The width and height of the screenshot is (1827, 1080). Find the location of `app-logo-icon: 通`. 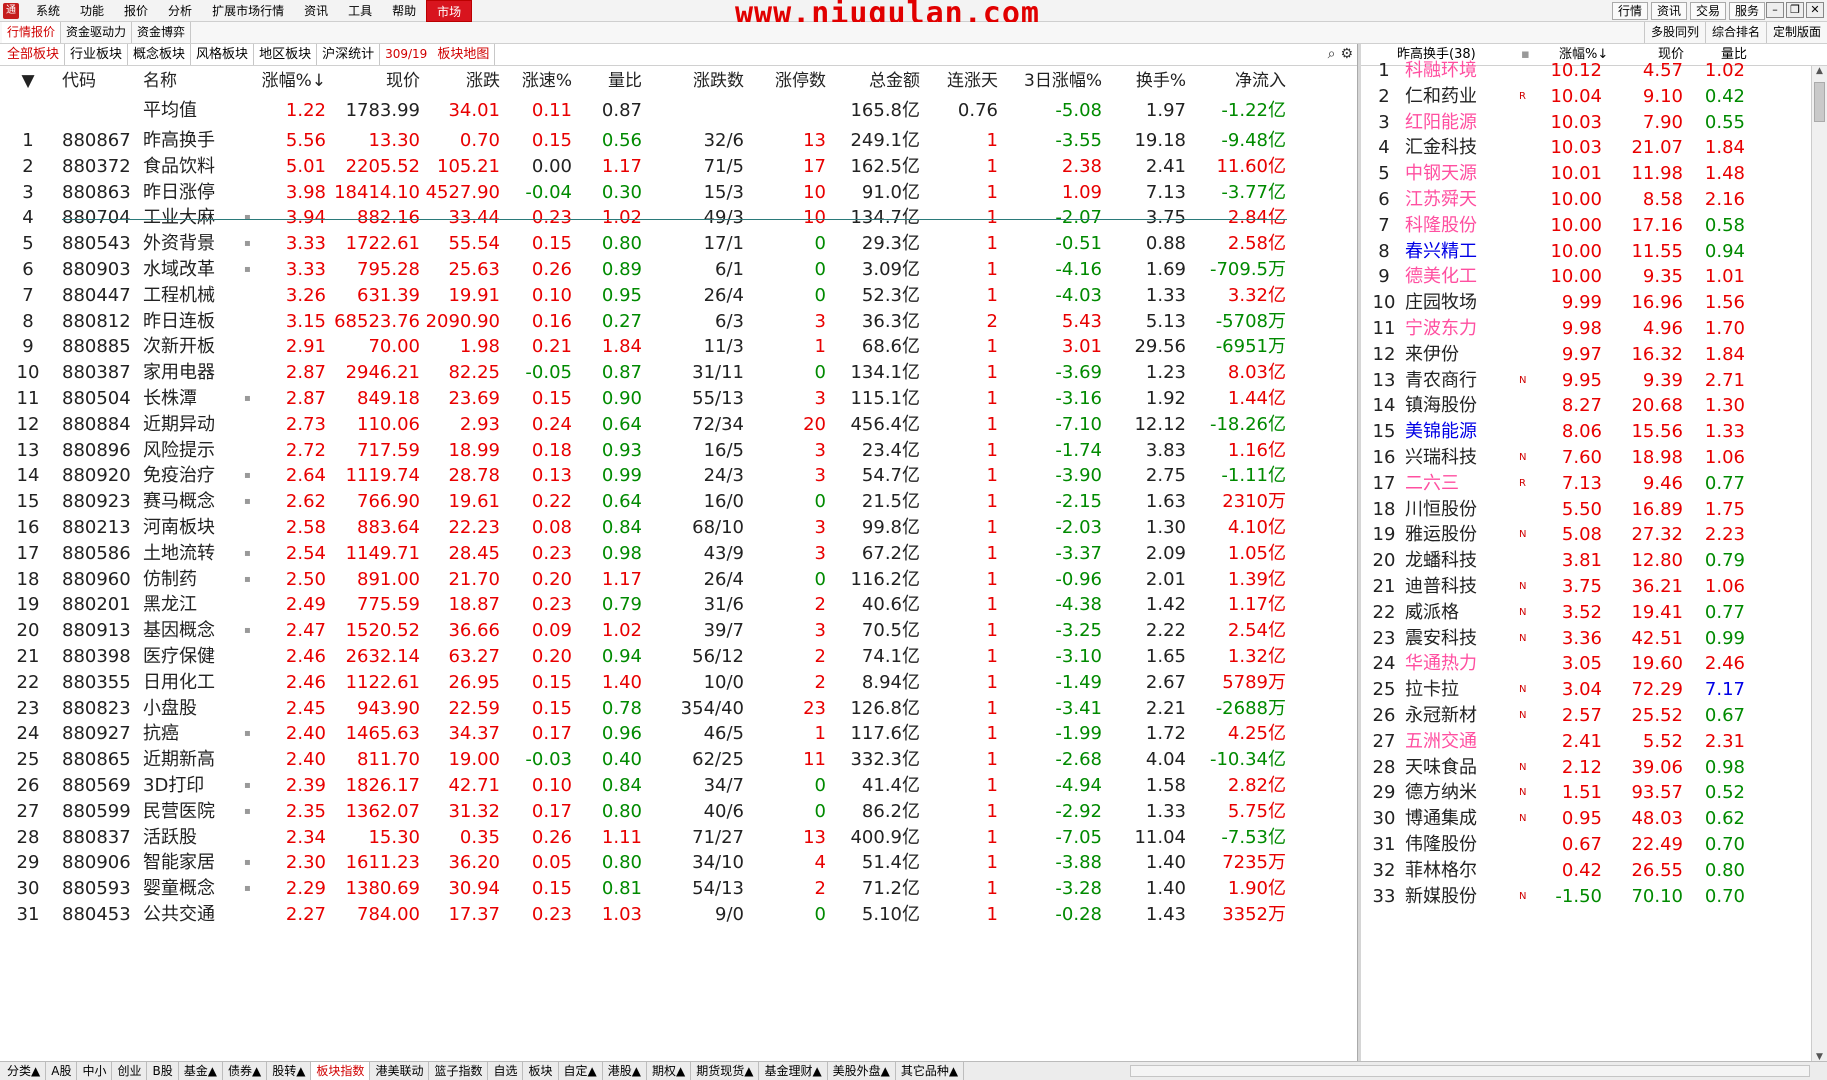

app-logo-icon: 通 is located at coordinates (11, 11).